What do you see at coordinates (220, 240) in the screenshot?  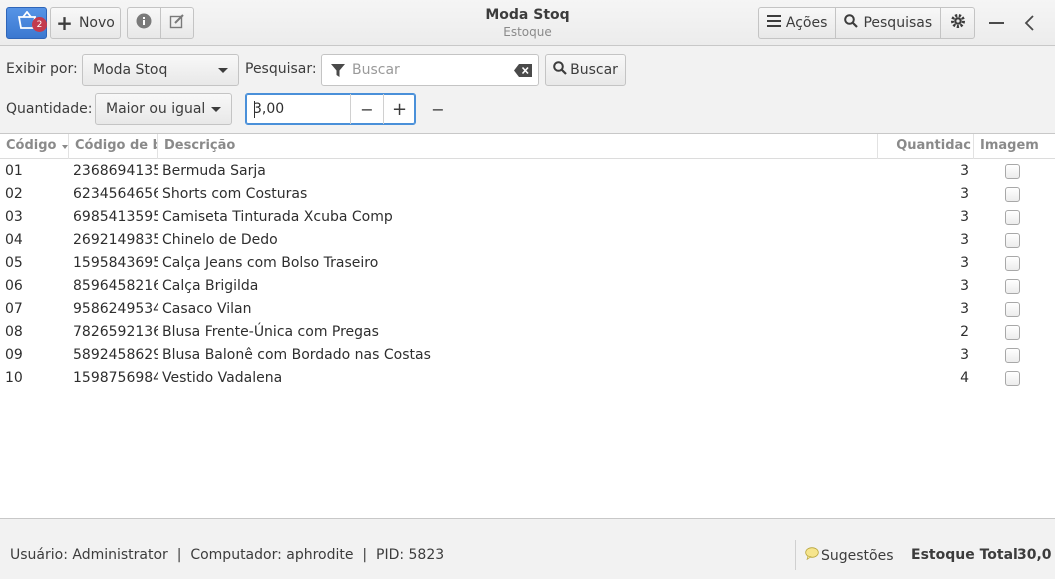 I see `cell-description: Chinelo de Dedo` at bounding box center [220, 240].